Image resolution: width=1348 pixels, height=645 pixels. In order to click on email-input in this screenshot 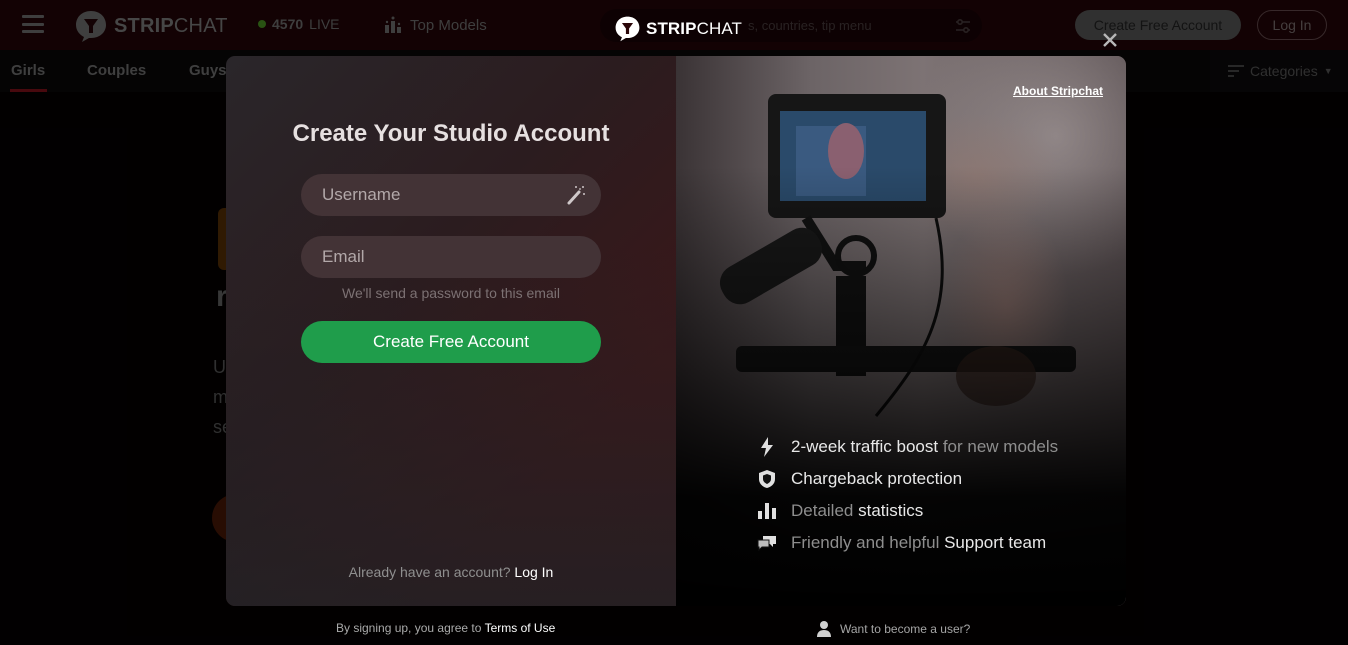, I will do `click(451, 257)`.